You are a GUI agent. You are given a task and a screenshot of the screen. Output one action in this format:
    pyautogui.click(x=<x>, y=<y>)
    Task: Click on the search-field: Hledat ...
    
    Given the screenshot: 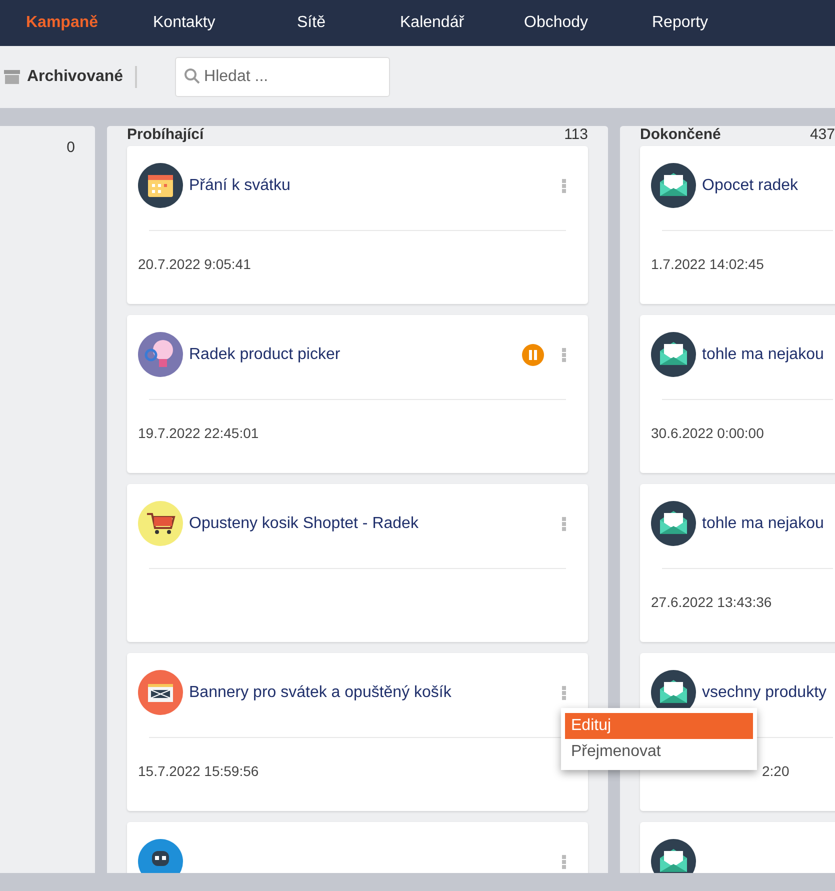 What is the action you would take?
    pyautogui.click(x=282, y=77)
    